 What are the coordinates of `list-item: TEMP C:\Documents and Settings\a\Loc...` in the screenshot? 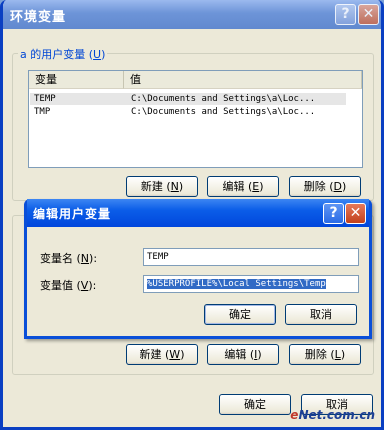 It's located at (188, 99).